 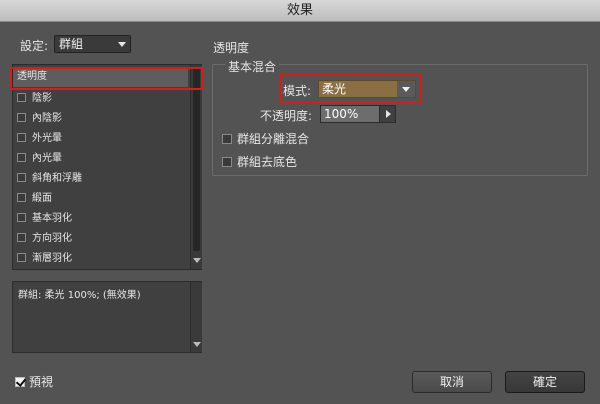 What do you see at coordinates (100, 239) in the screenshot?
I see `list-item-directional-feather: 方向羽化` at bounding box center [100, 239].